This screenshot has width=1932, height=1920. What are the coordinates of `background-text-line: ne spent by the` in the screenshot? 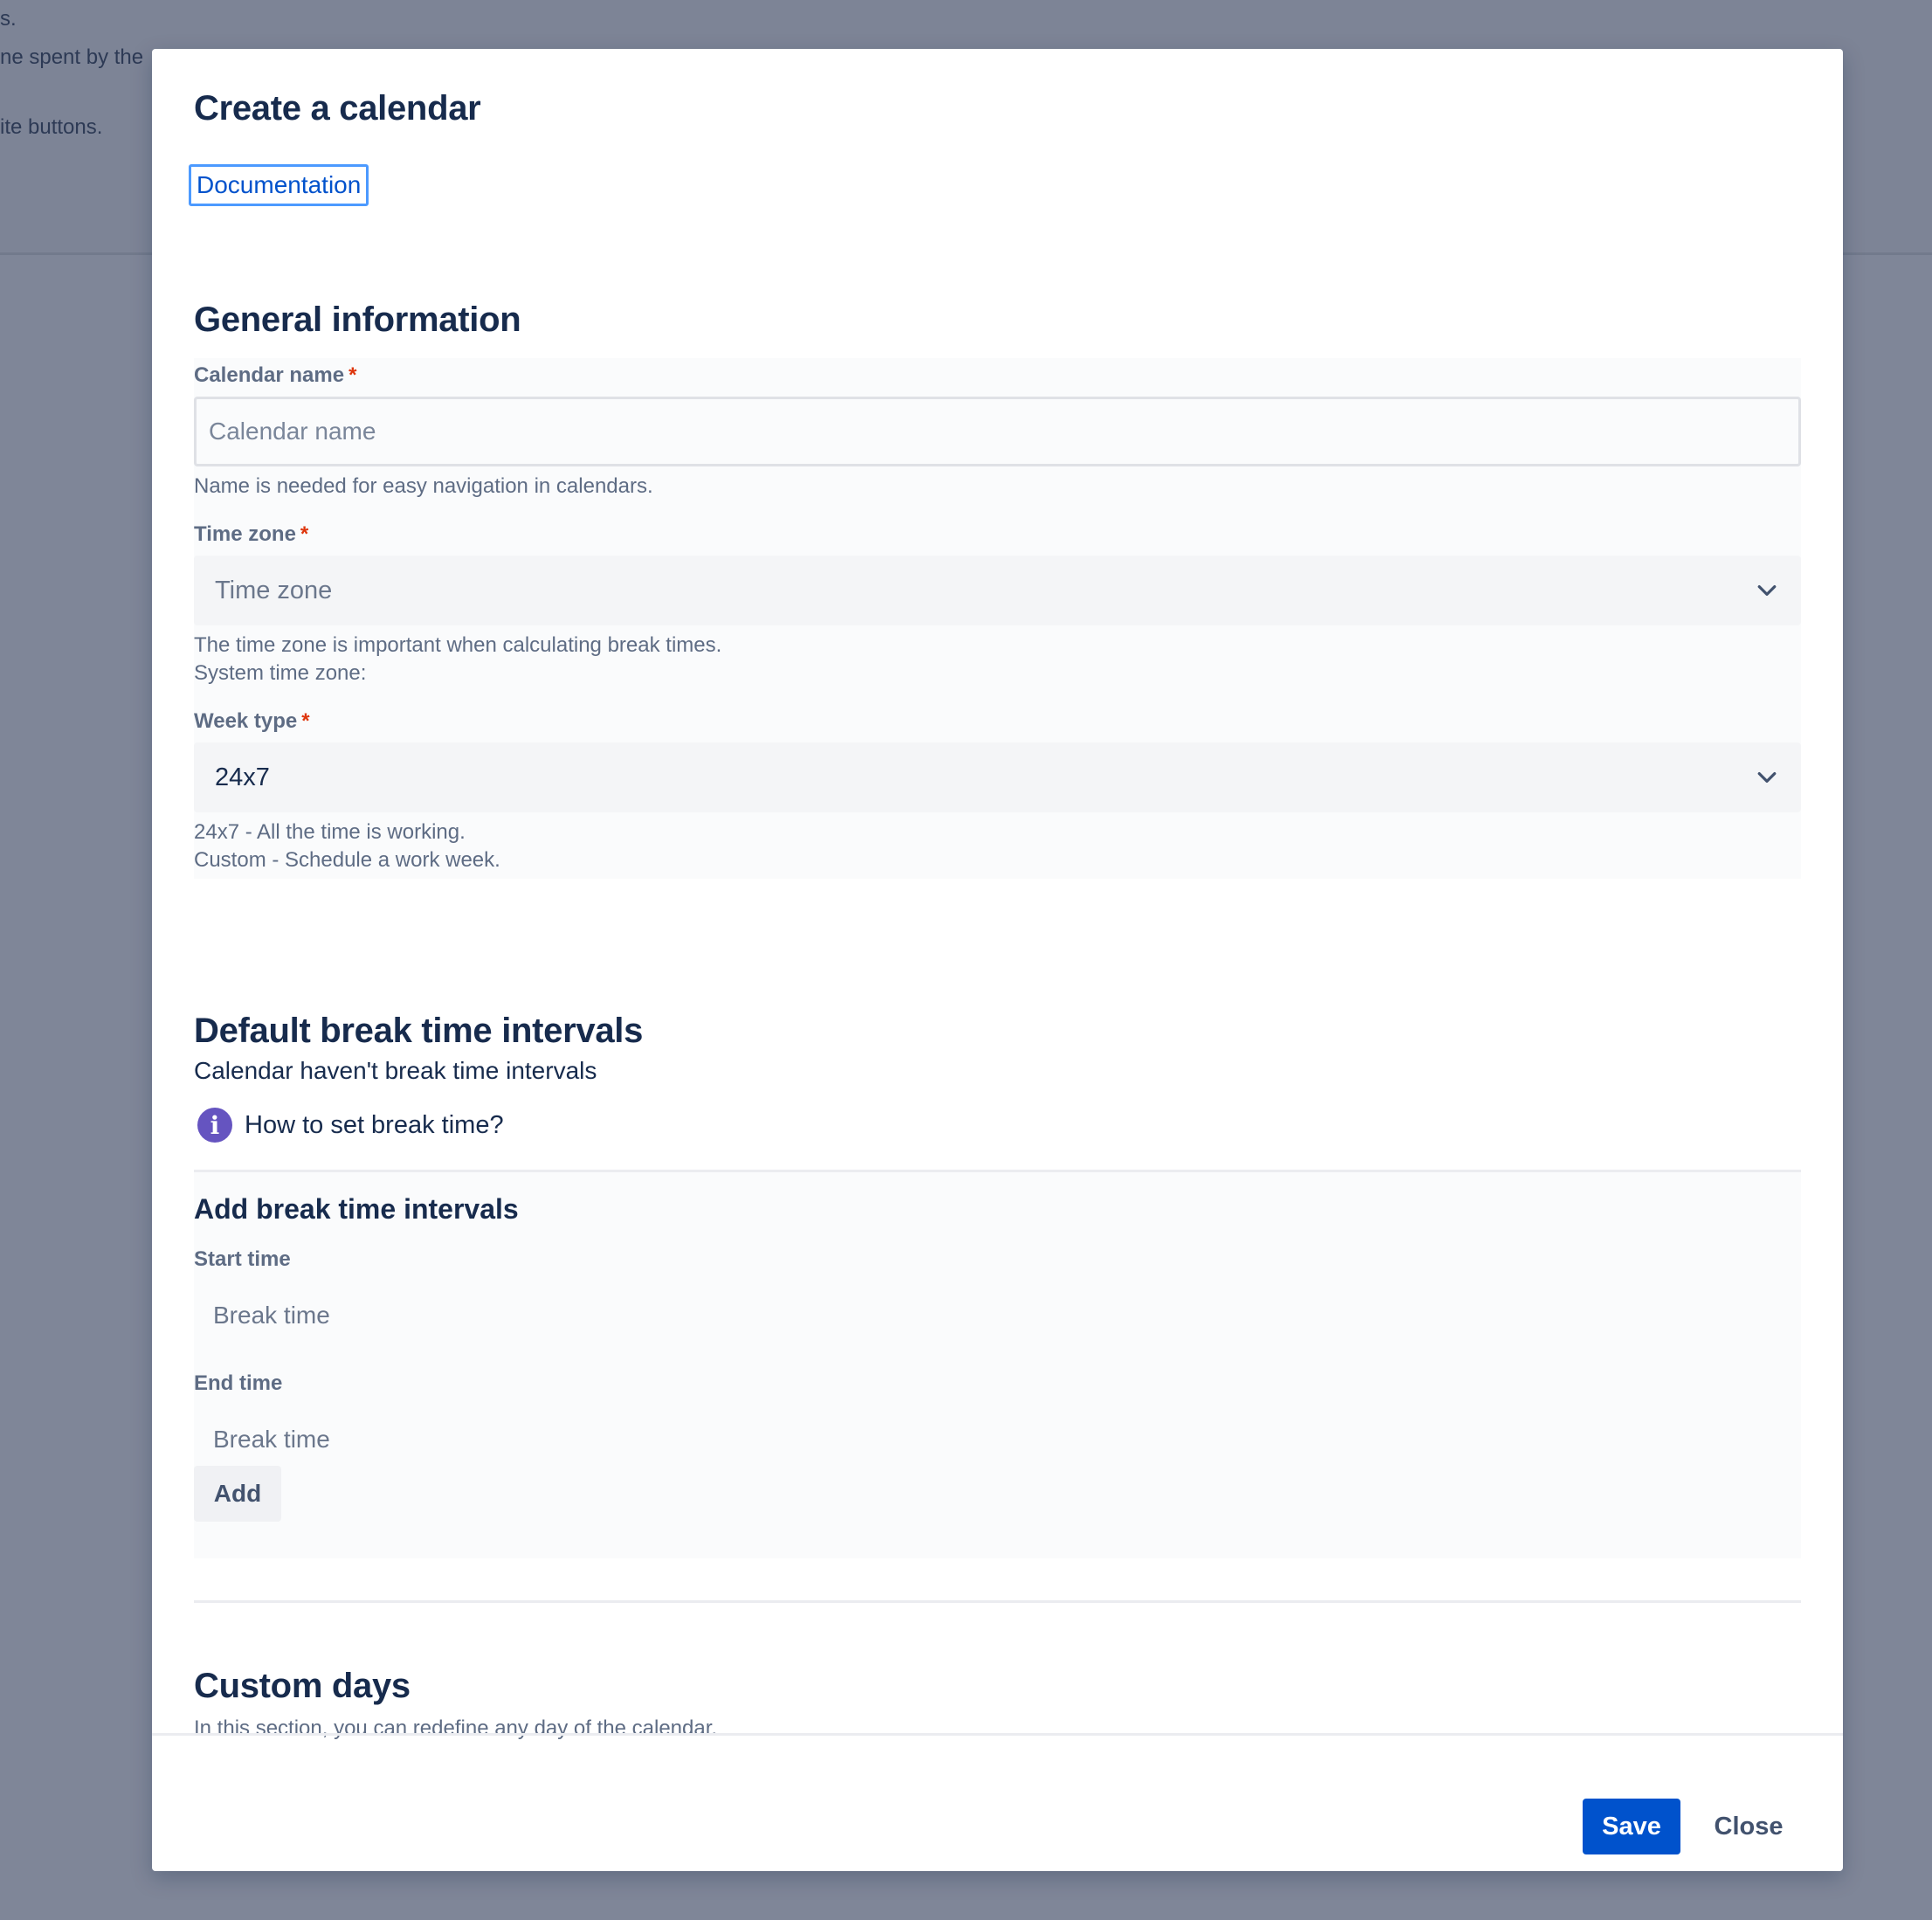 It's located at (72, 57).